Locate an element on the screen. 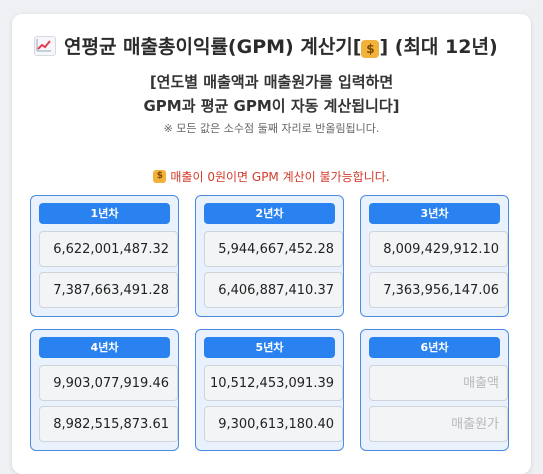 This screenshot has height=474, width=543. year-card-3: 3년차 is located at coordinates (434, 256).